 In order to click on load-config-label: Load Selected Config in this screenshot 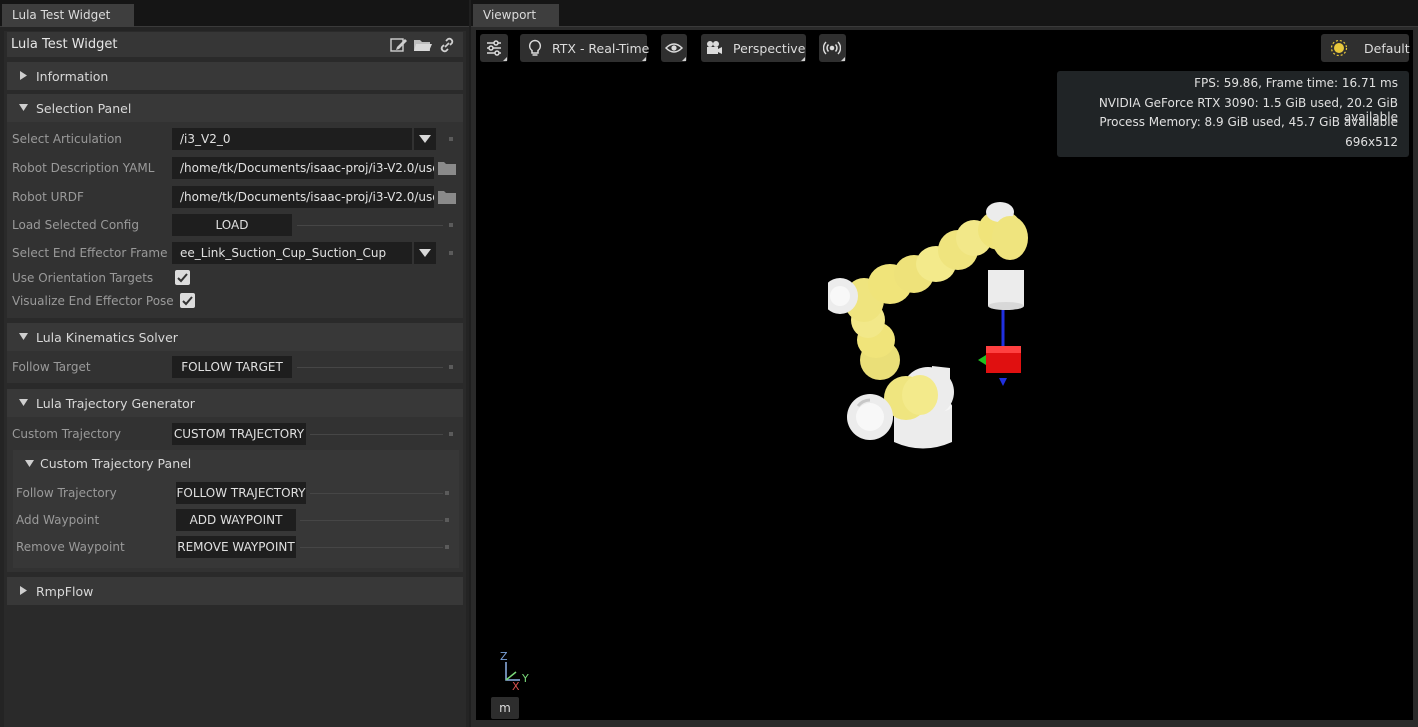, I will do `click(75, 225)`.